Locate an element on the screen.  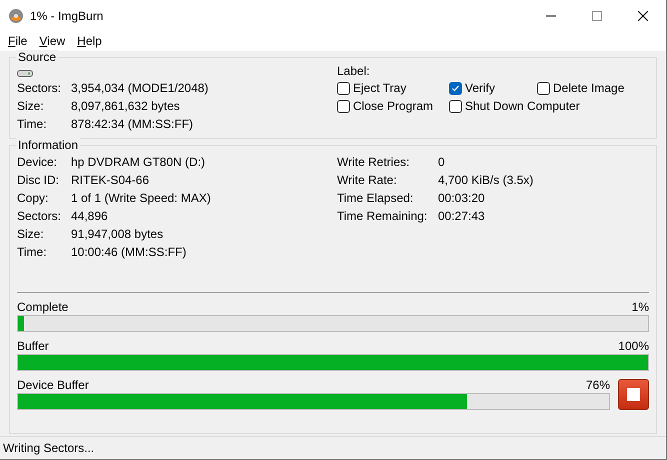
progress-label: Buffer is located at coordinates (33, 346).